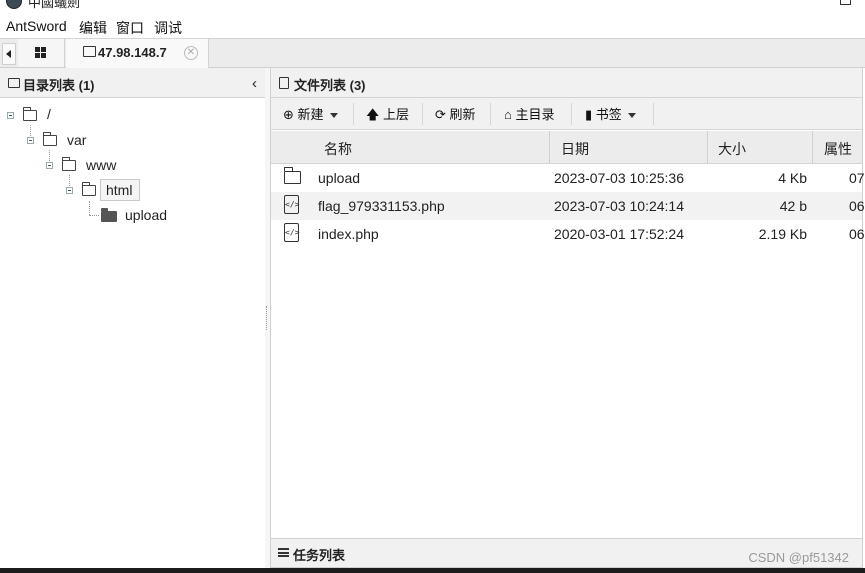  I want to click on file-grid-header: 名称 日期 大小 属性, so click(566, 147).